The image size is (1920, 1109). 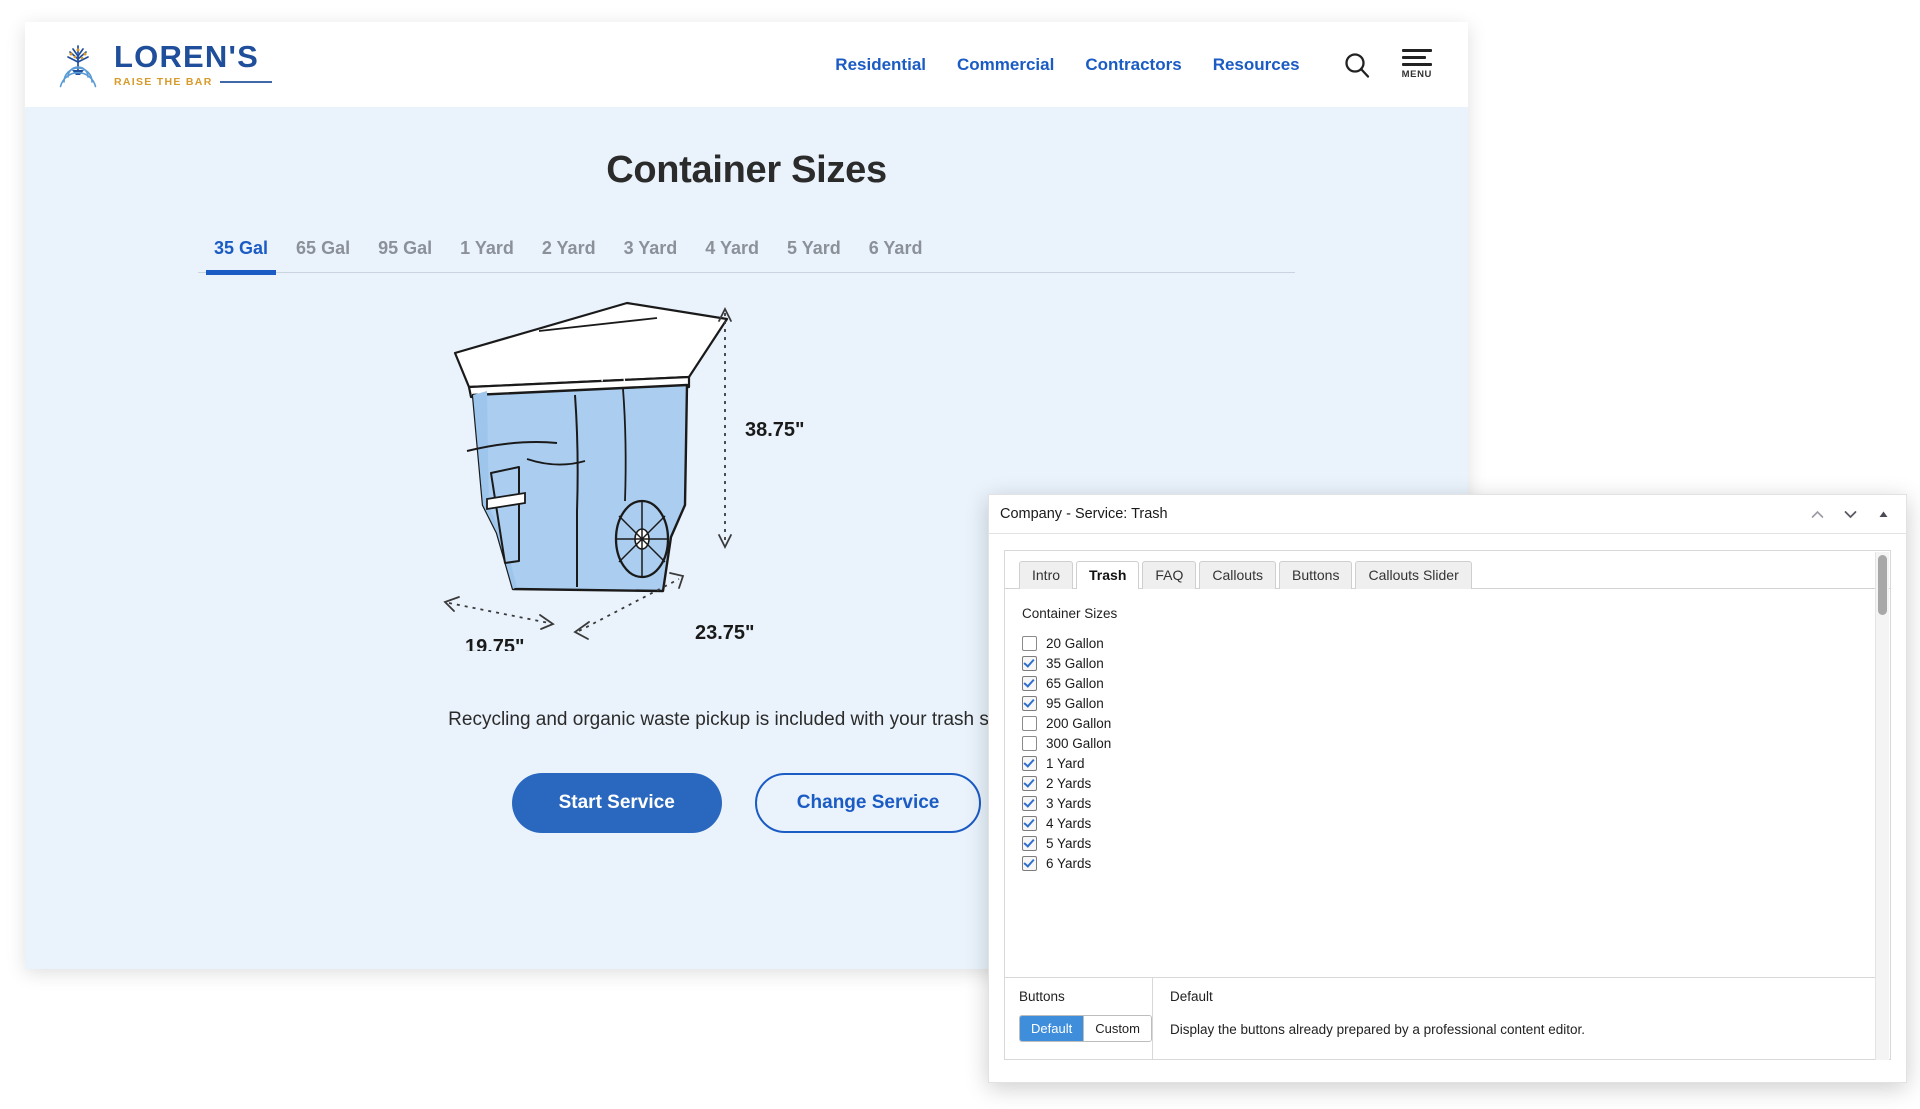 What do you see at coordinates (1883, 514) in the screenshot?
I see `triangle-up-icon` at bounding box center [1883, 514].